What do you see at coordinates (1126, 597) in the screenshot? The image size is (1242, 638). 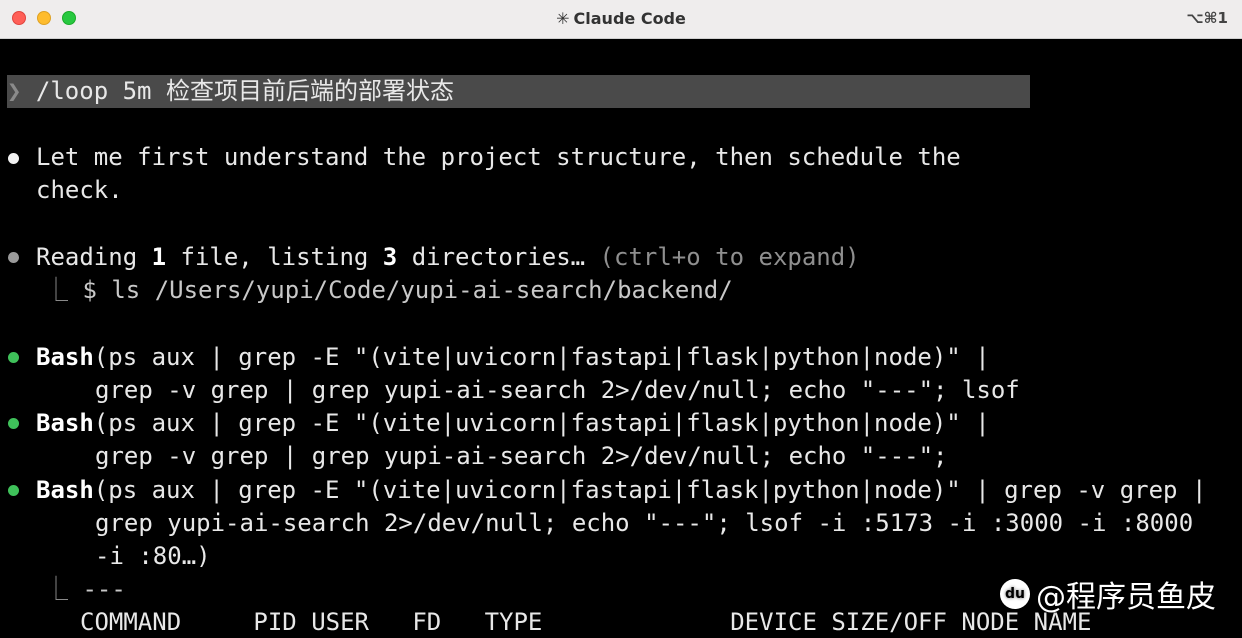 I see `watermark-text: @程序员鱼皮` at bounding box center [1126, 597].